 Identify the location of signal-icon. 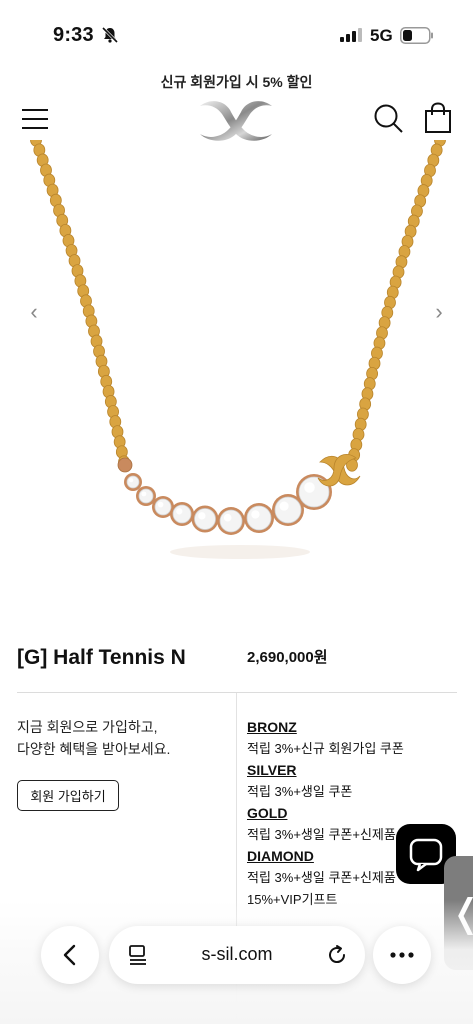
(351, 35).